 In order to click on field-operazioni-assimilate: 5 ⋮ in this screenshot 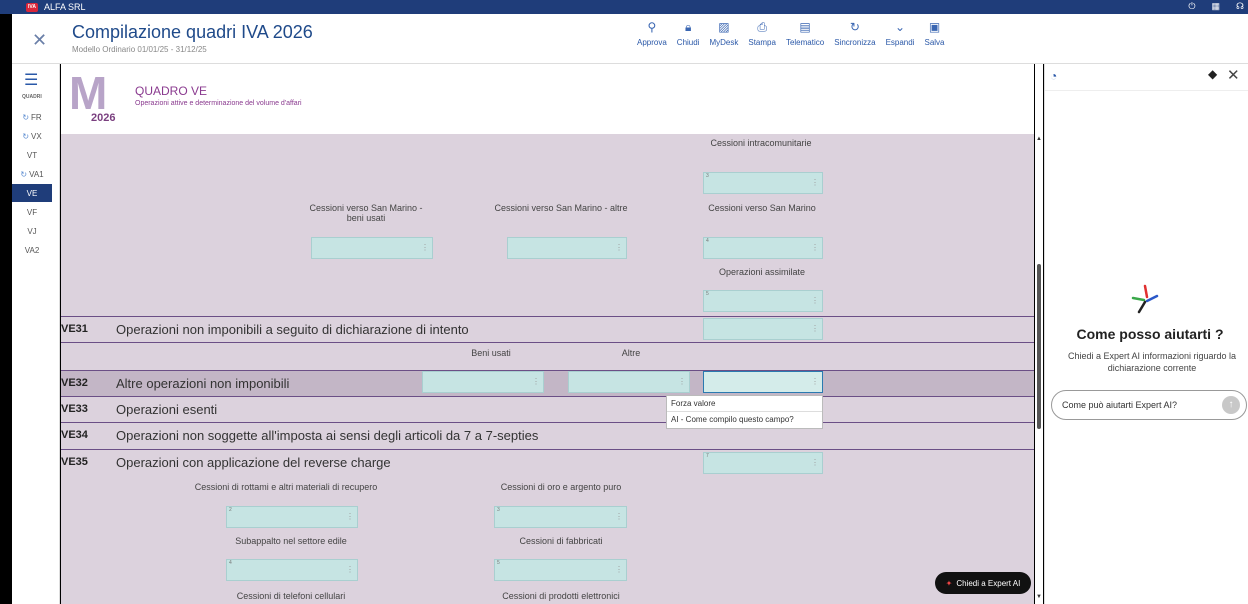, I will do `click(763, 301)`.